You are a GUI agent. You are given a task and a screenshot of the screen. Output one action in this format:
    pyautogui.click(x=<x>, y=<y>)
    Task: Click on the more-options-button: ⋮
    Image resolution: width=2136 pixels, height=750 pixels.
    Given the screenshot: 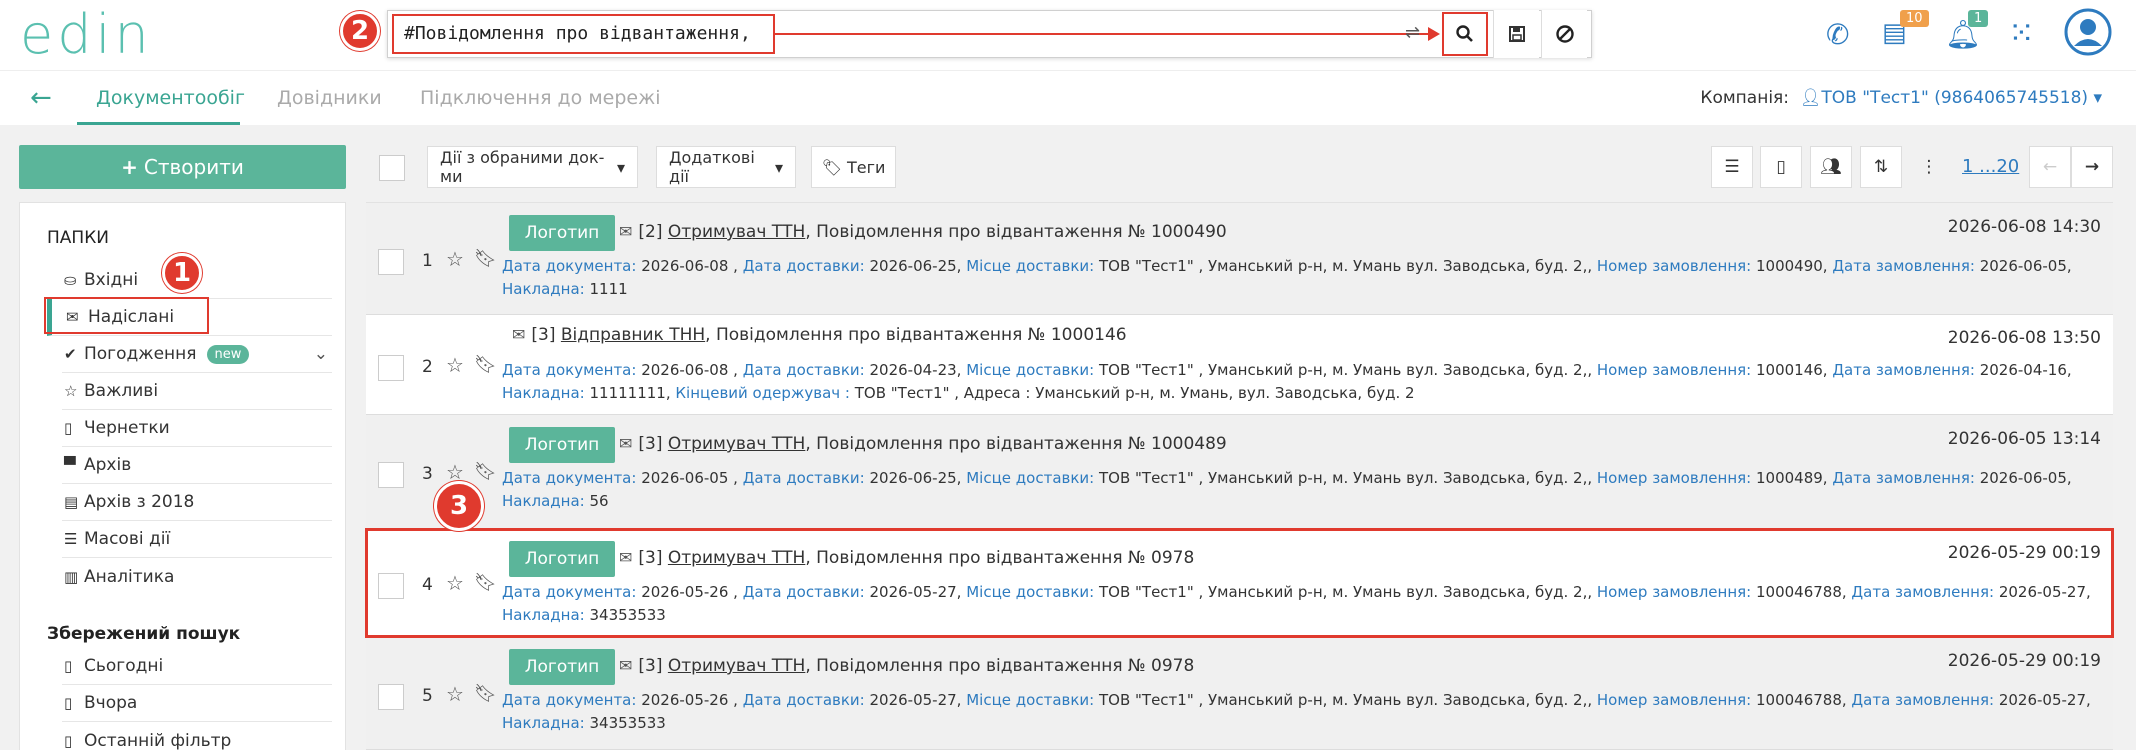 What is the action you would take?
    pyautogui.click(x=1929, y=167)
    